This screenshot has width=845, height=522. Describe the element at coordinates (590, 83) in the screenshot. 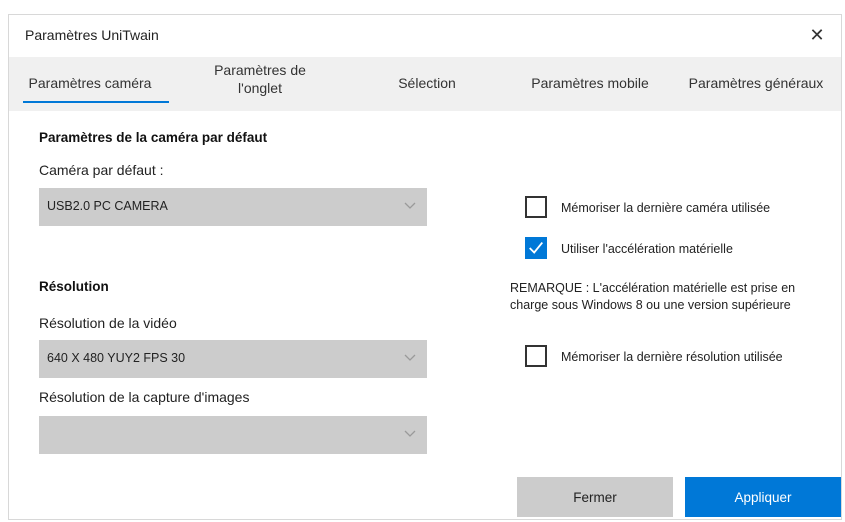

I see `tab-mobile-settings: Paramètres mobile` at that location.